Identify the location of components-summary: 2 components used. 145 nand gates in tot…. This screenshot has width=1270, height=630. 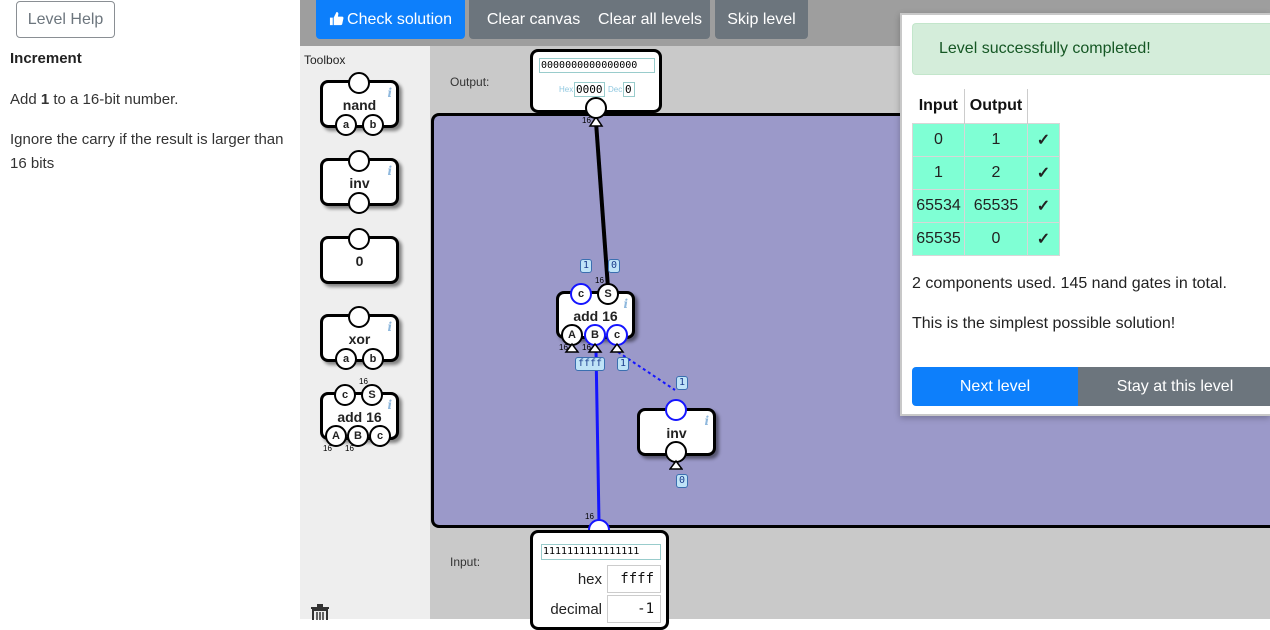
(1069, 283).